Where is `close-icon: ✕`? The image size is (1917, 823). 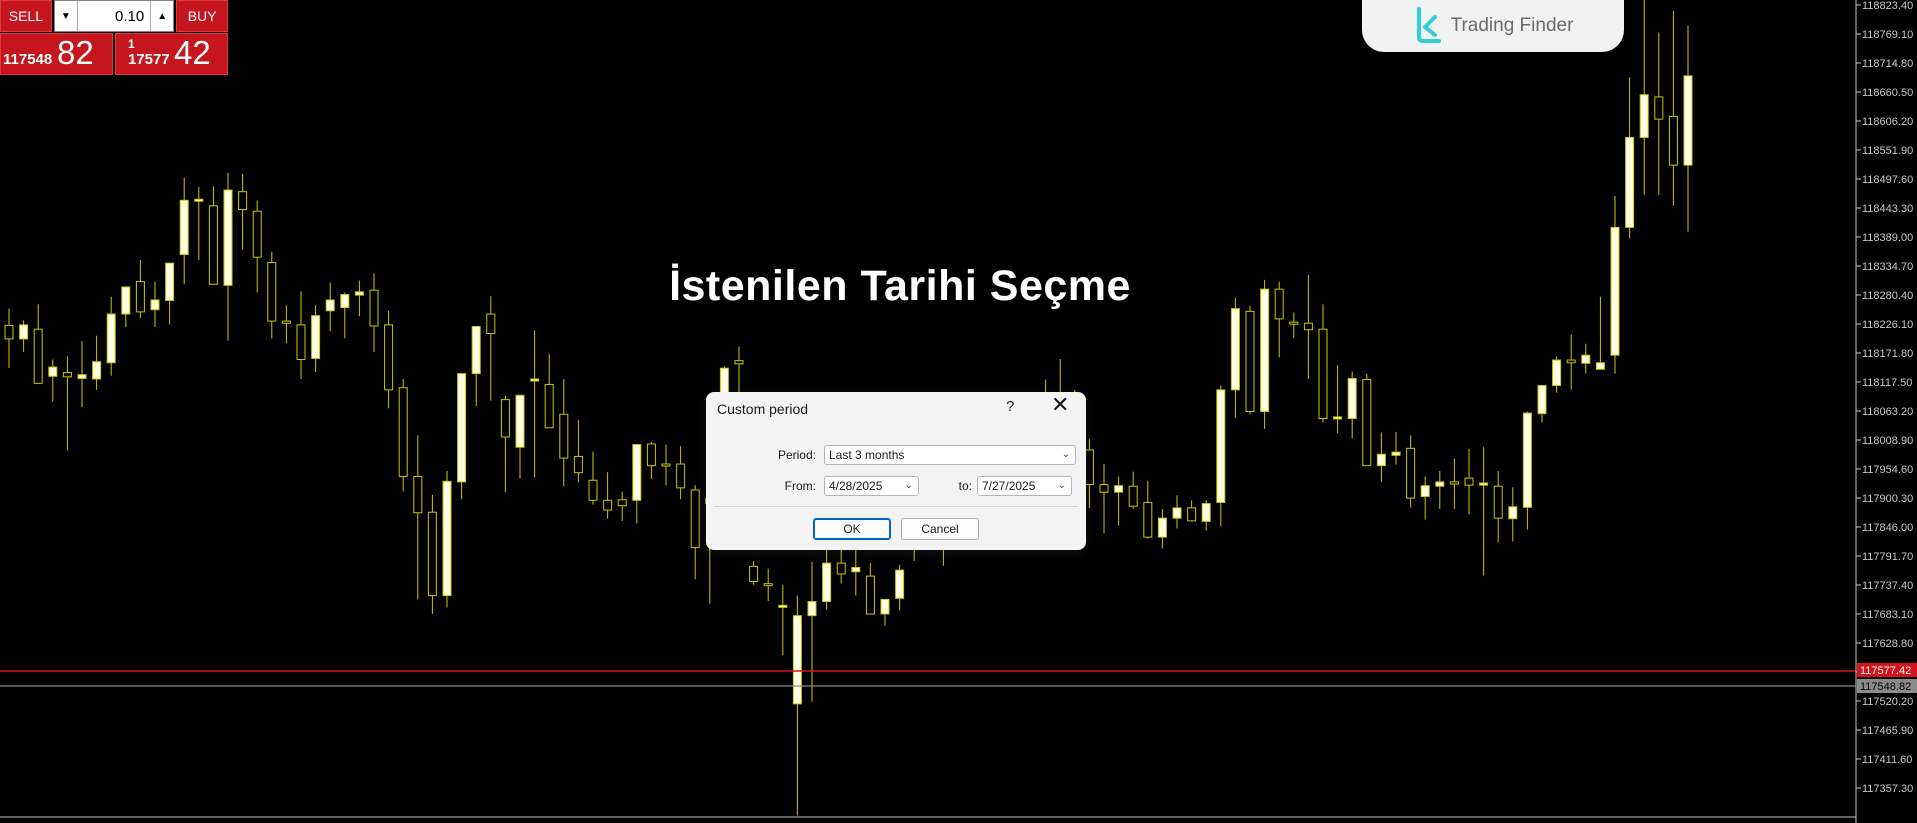 close-icon: ✕ is located at coordinates (1060, 405).